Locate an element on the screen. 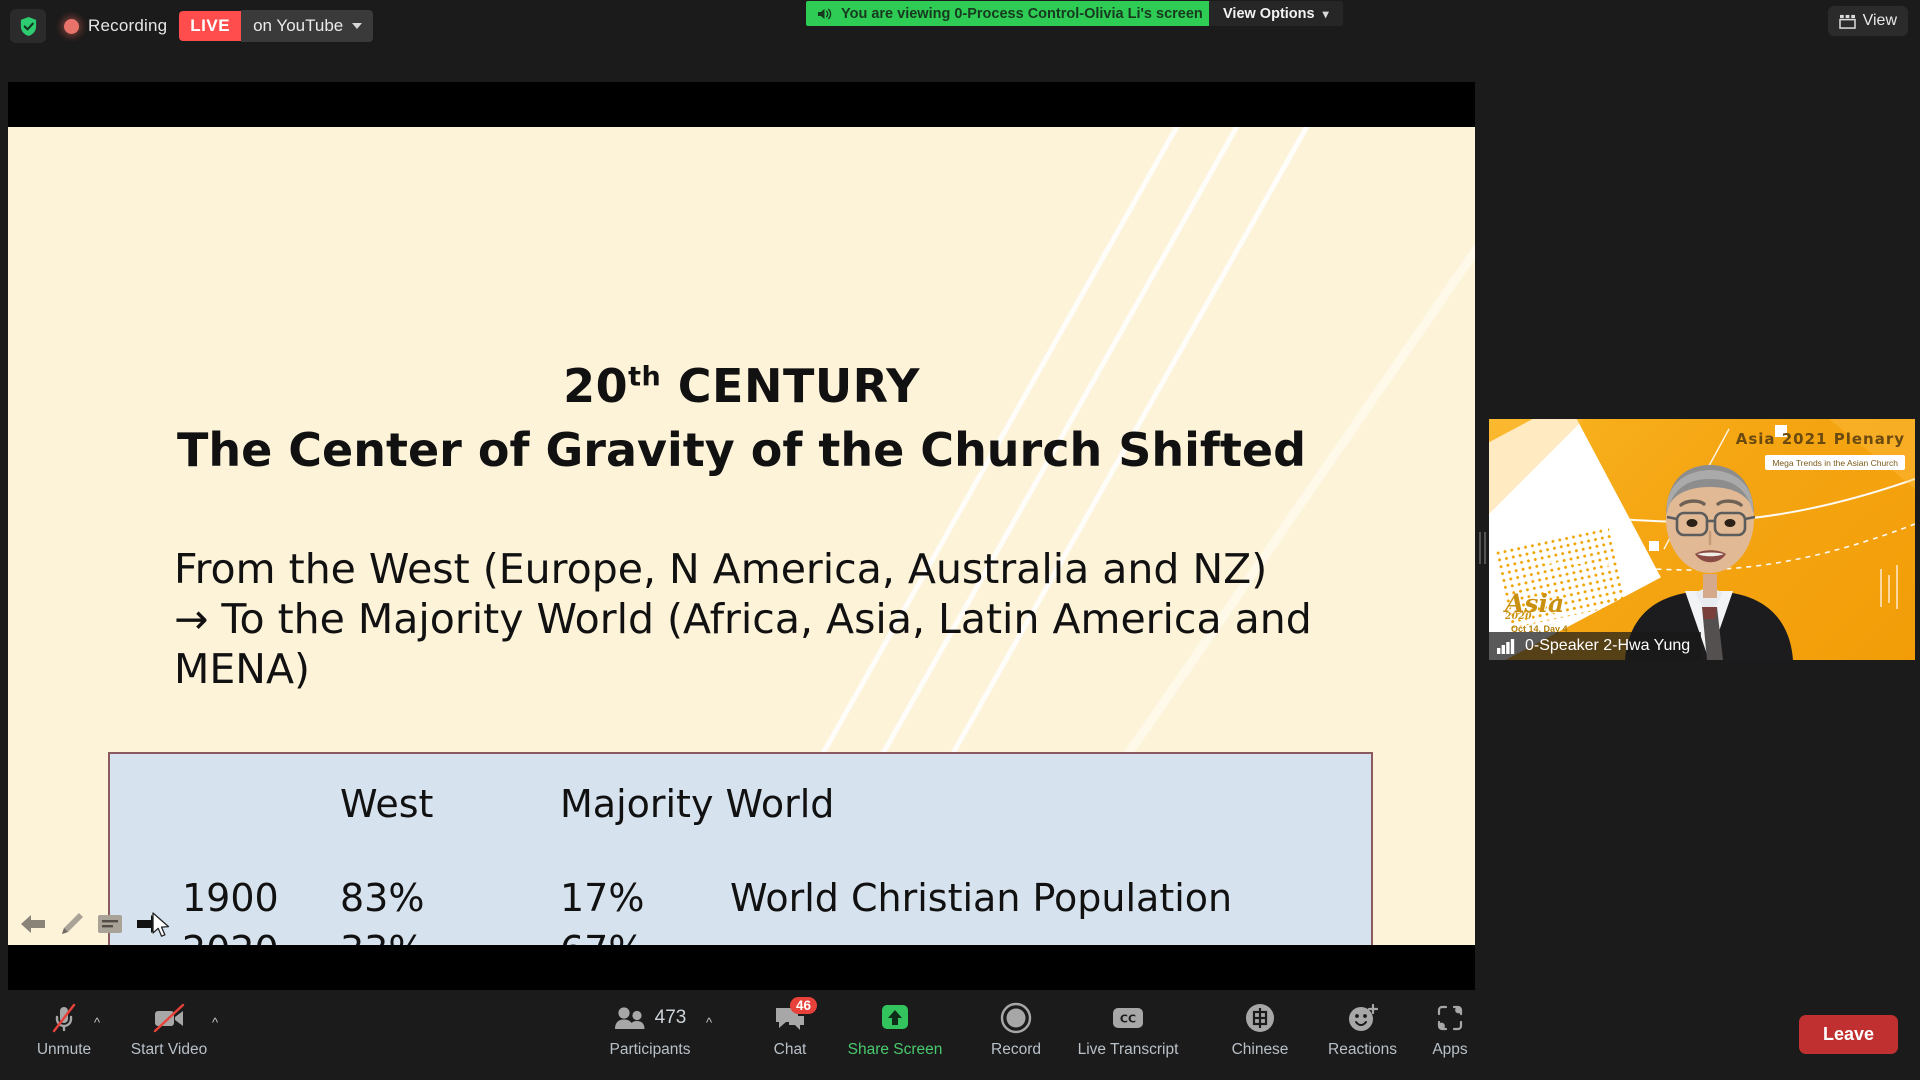 The image size is (1920, 1080). recording-status-group: Recording LIVE on YouTube is located at coordinates (192, 26).